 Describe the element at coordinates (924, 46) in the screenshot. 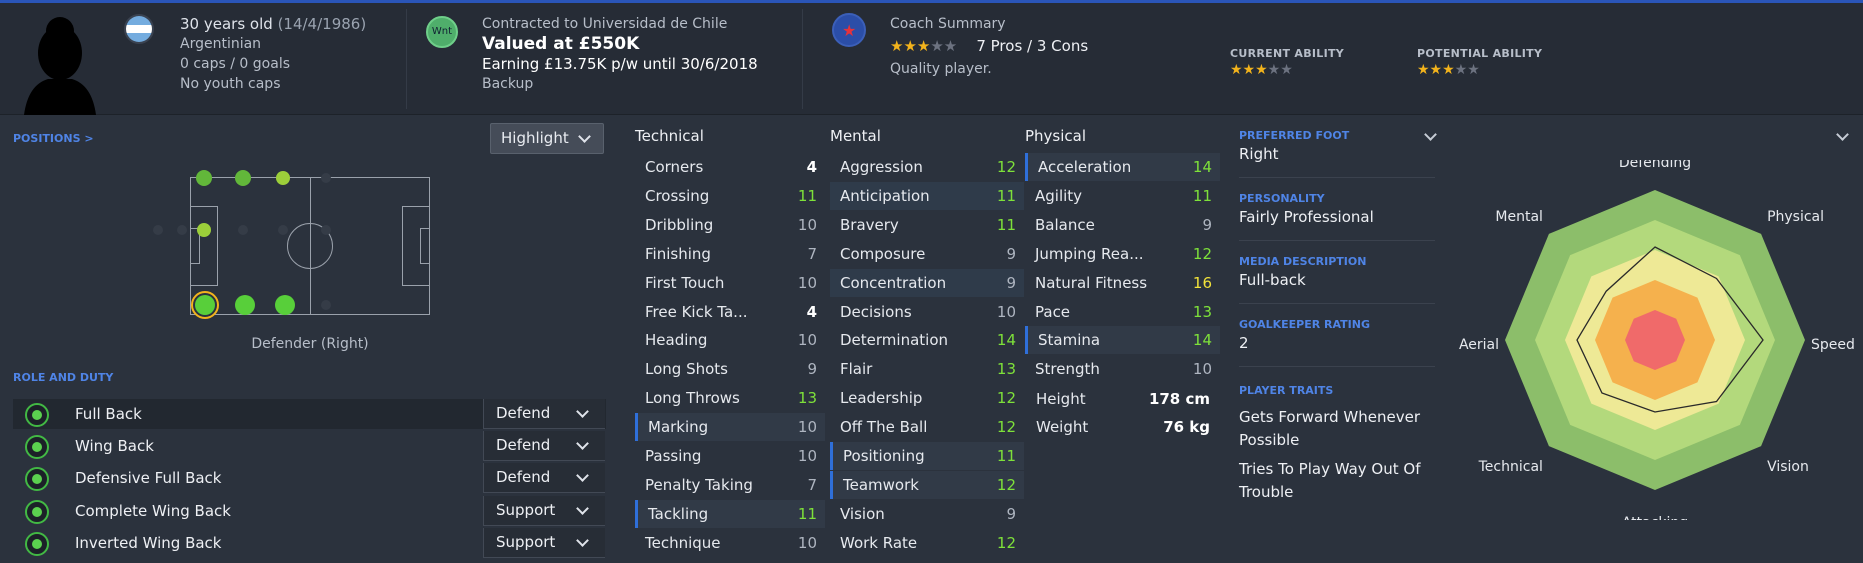

I see `coach-rating-stars: ★★★★★` at that location.